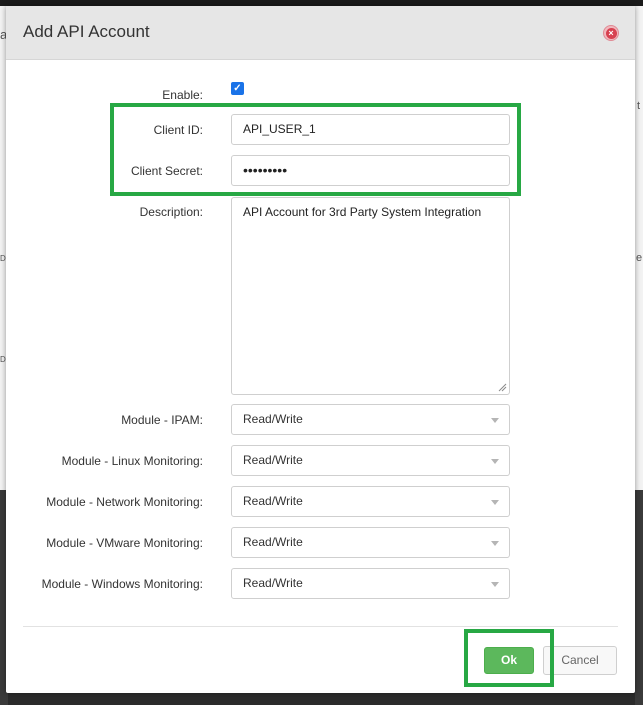 The image size is (643, 705). What do you see at coordinates (509, 658) in the screenshot?
I see `ok-highlight-box` at bounding box center [509, 658].